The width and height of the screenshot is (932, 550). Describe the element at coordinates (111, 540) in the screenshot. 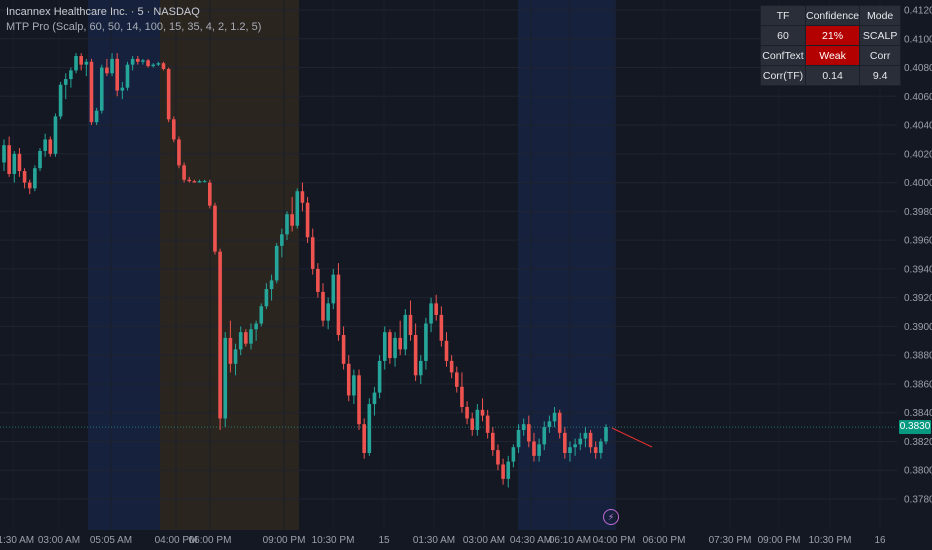

I see `x-tick-label: 05:05 AM` at that location.